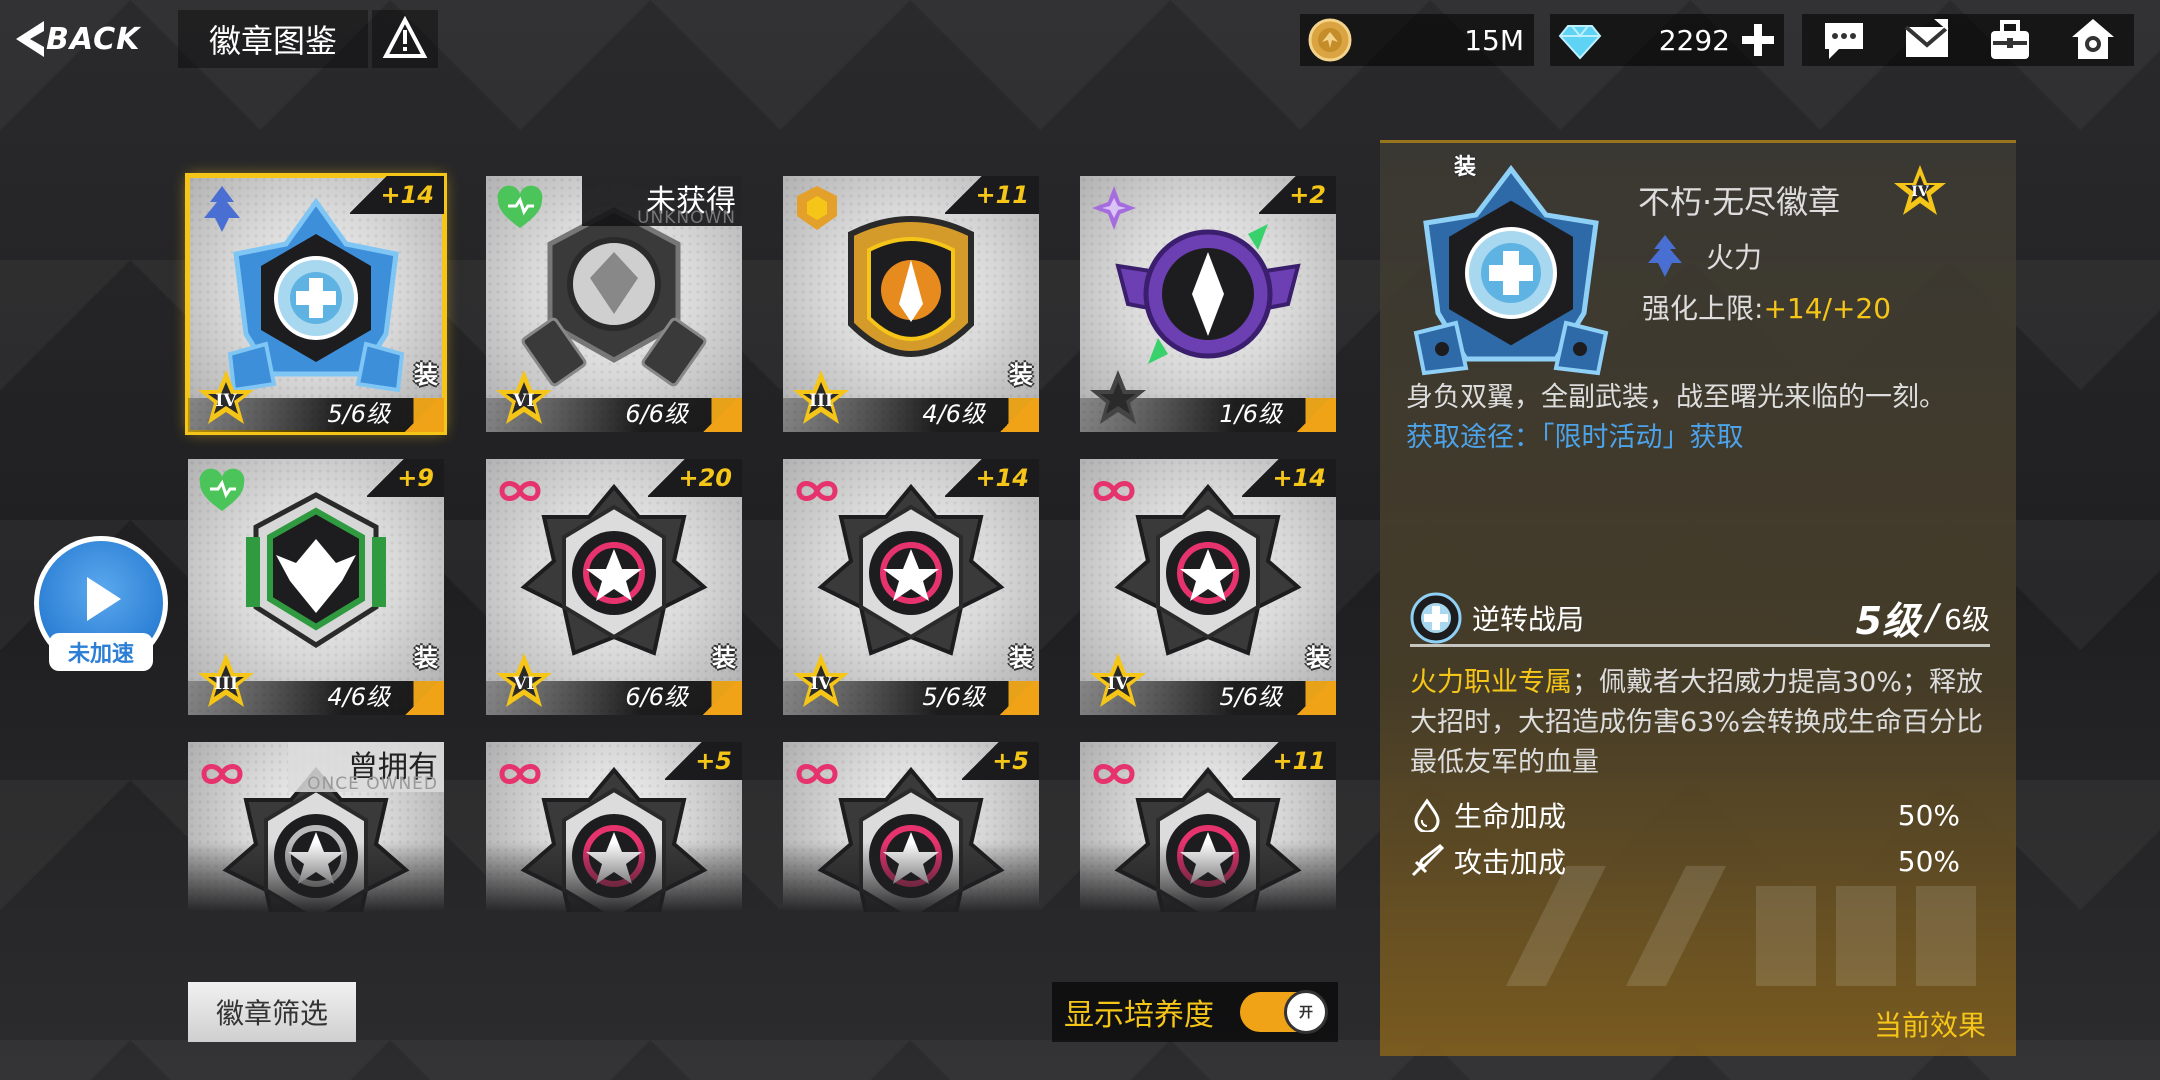 The height and width of the screenshot is (1080, 2160). I want to click on rank-star-icon, so click(1118, 397).